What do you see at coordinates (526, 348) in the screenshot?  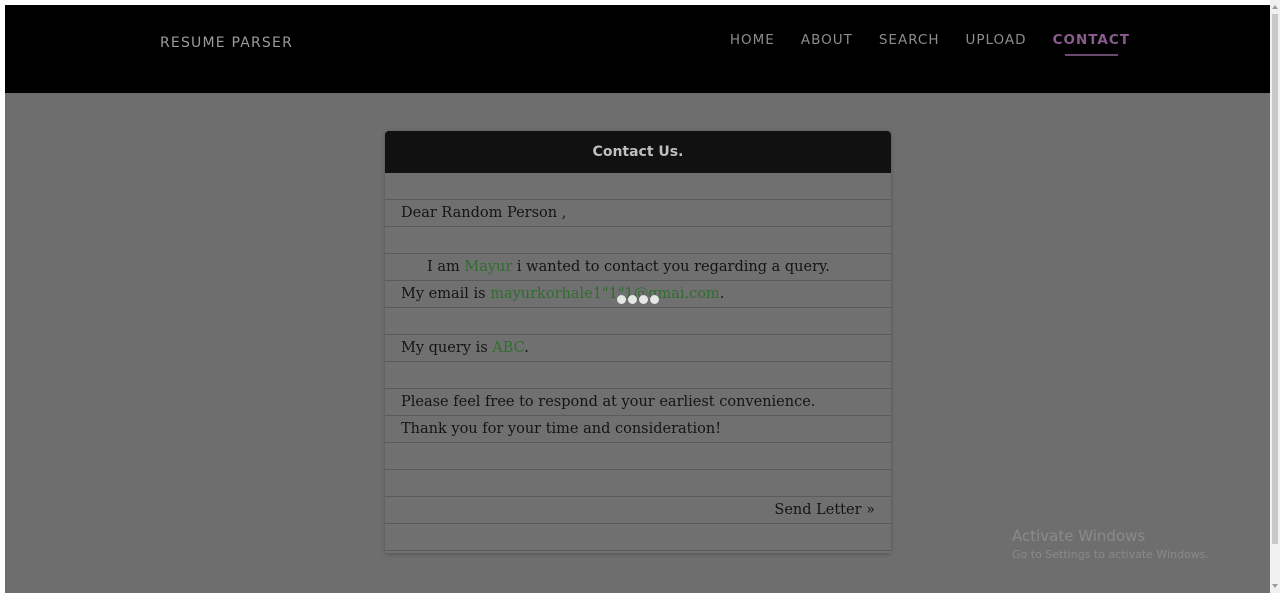 I see `query-suffix: .` at bounding box center [526, 348].